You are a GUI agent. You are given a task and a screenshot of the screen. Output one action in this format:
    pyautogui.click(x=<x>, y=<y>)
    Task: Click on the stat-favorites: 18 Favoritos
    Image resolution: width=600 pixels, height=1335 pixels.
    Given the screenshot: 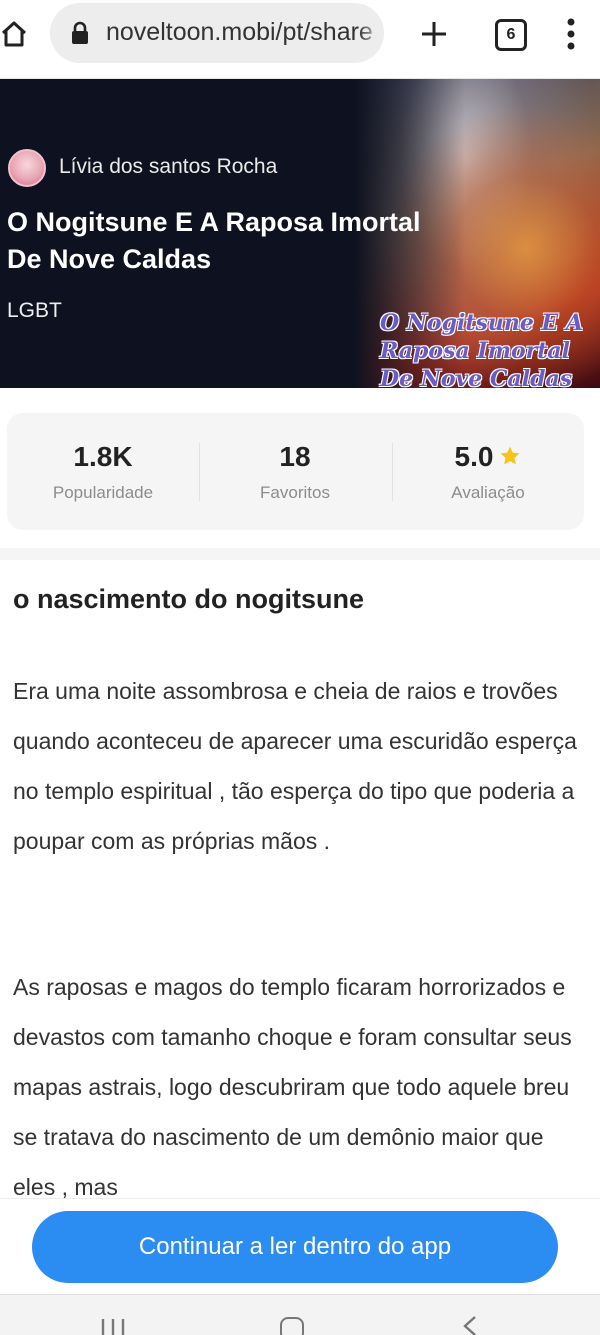 What is the action you would take?
    pyautogui.click(x=295, y=471)
    